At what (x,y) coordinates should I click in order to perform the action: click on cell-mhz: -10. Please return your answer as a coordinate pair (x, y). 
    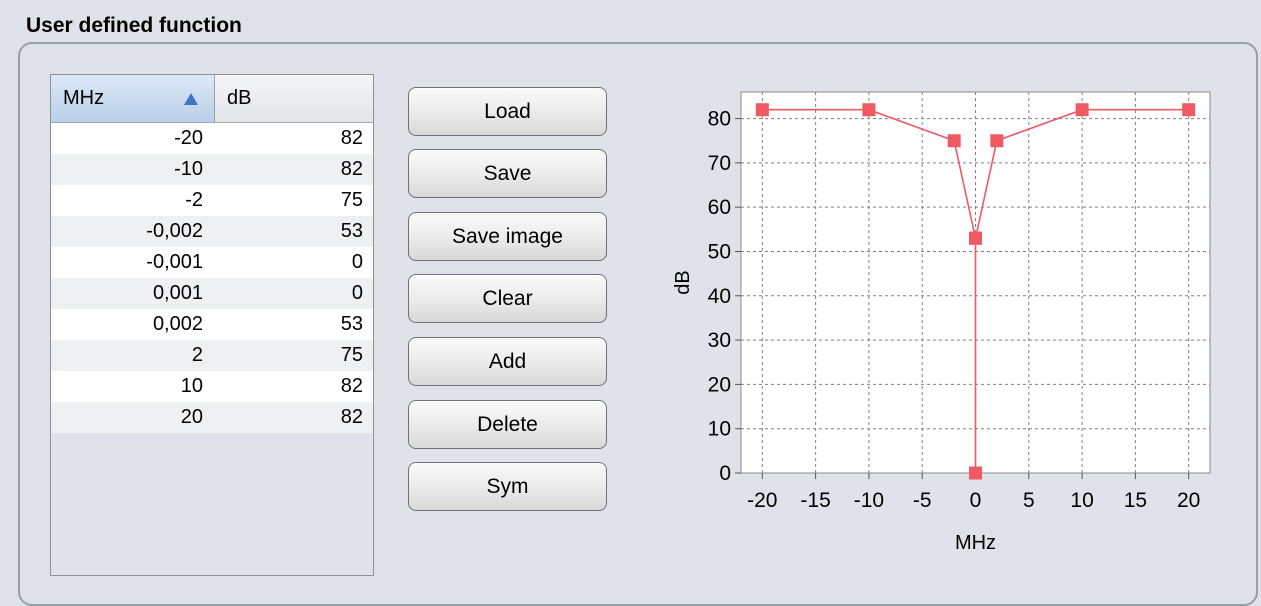
    Looking at the image, I should click on (133, 169).